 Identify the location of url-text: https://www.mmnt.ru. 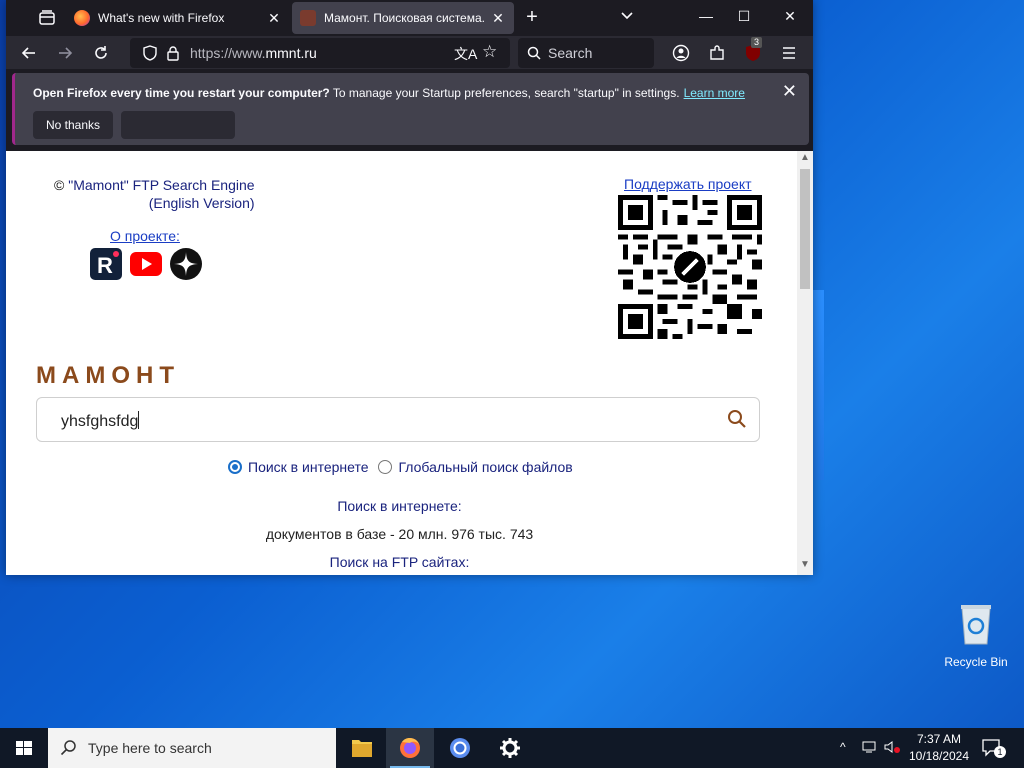
(253, 53).